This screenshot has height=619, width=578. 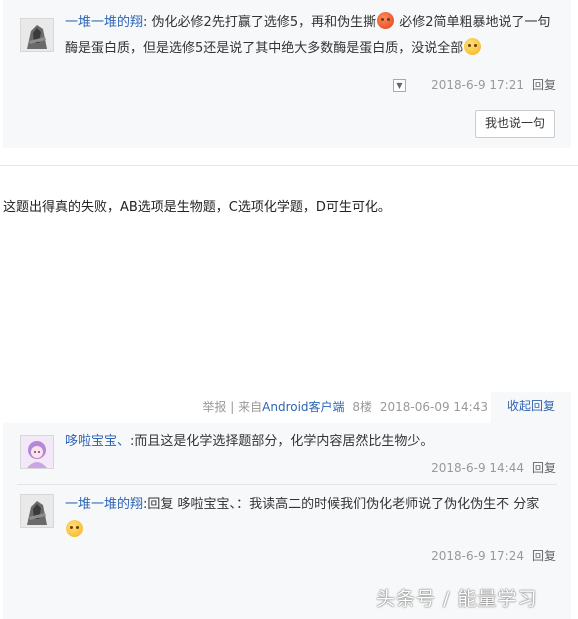 I want to click on source-app-link: Android客户端, so click(x=303, y=407).